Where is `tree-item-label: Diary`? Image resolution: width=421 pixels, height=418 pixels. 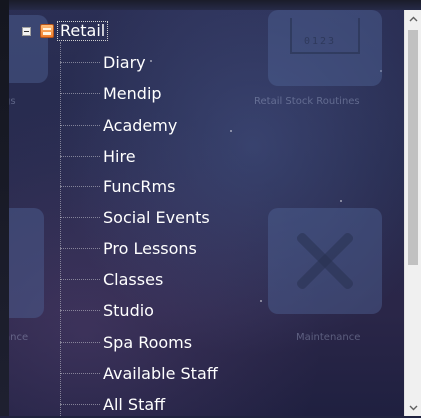
tree-item-label: Diary is located at coordinates (124, 62).